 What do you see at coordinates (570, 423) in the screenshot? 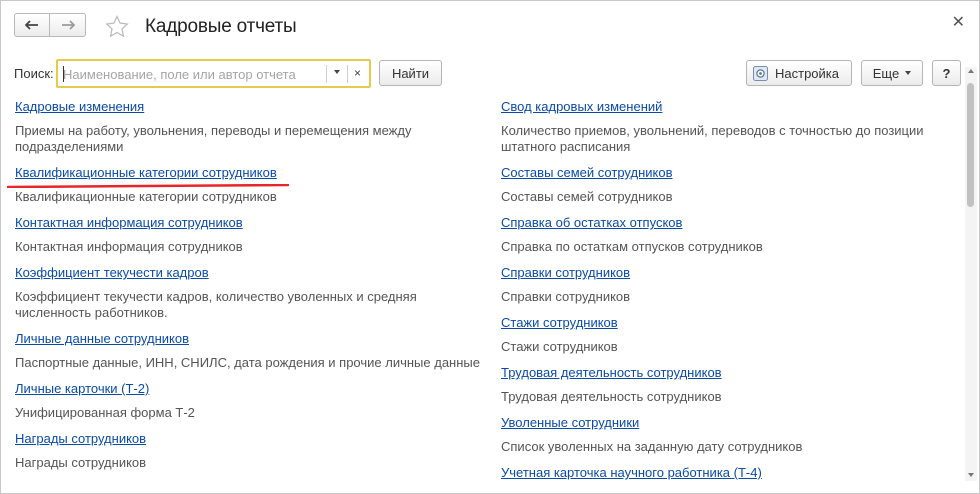
I see `report-link: Уволенные сотрудники` at bounding box center [570, 423].